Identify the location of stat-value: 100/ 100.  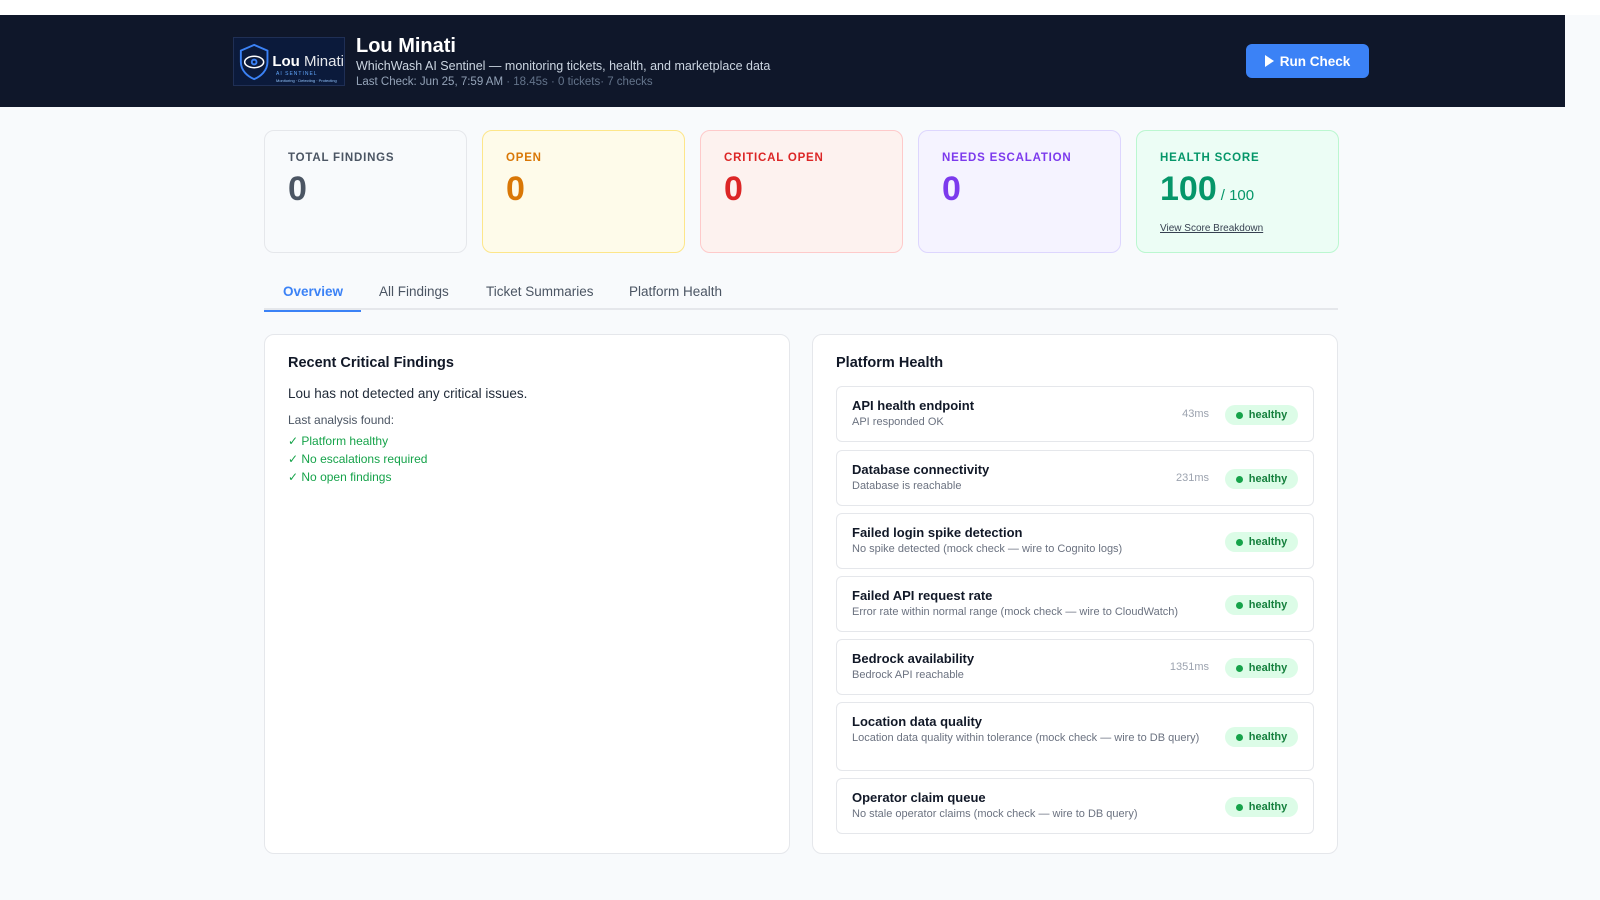
(1237, 192).